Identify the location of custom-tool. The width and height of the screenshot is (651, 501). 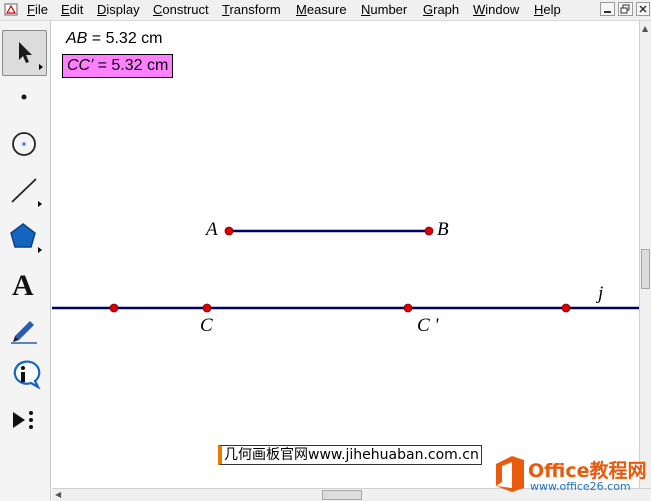
(24, 421).